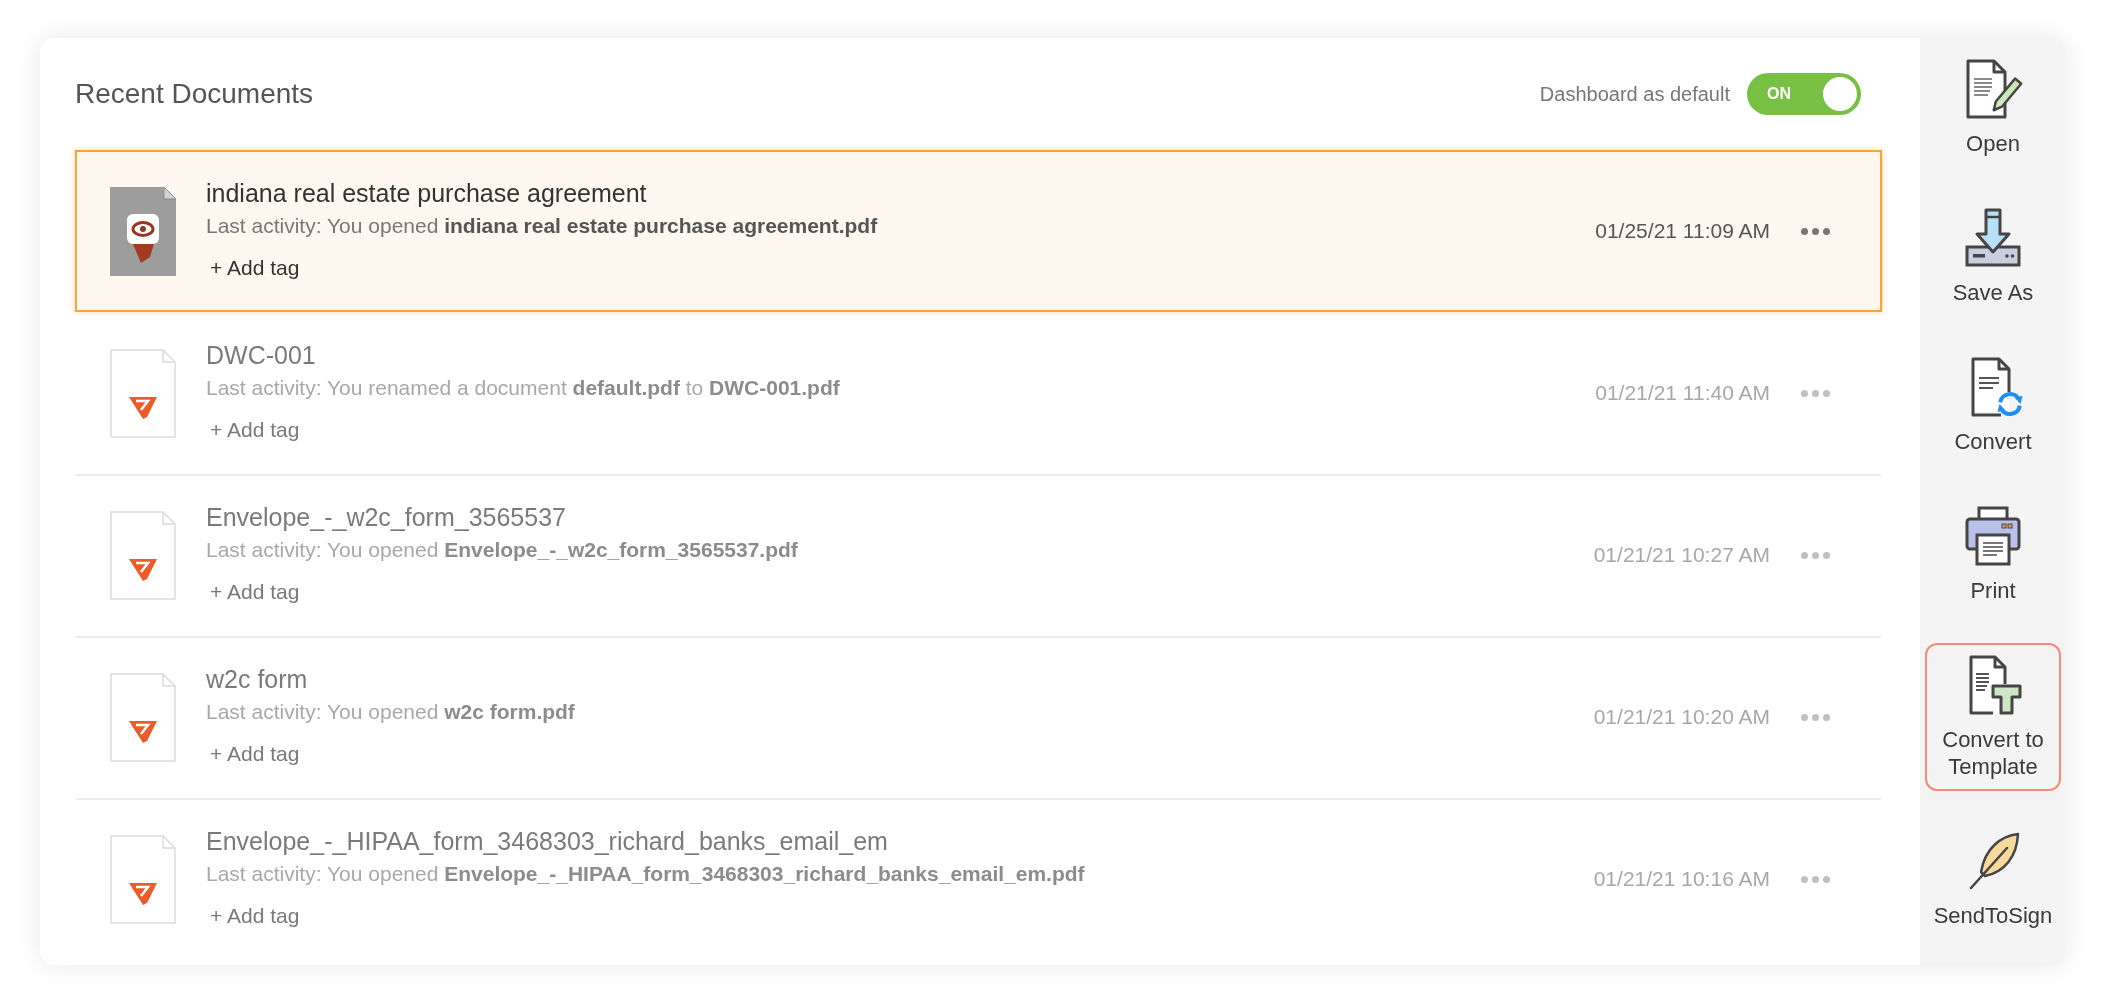  I want to click on document-title: w2c form, so click(257, 679).